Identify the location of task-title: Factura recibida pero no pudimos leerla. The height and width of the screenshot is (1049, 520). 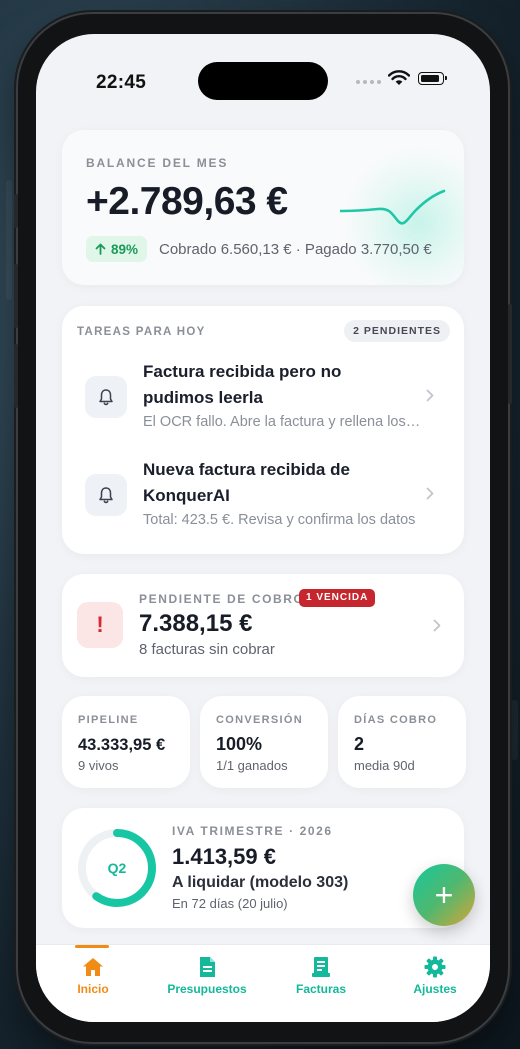
(242, 384).